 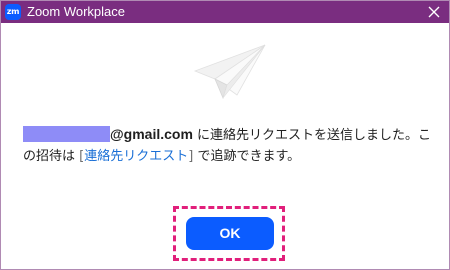 What do you see at coordinates (76, 11) in the screenshot?
I see `window-title: Zoom Workplace` at bounding box center [76, 11].